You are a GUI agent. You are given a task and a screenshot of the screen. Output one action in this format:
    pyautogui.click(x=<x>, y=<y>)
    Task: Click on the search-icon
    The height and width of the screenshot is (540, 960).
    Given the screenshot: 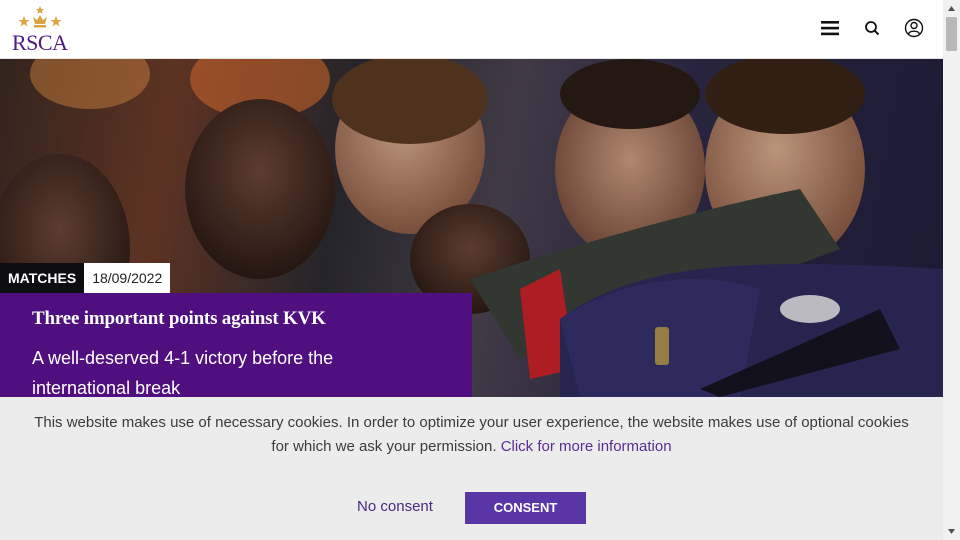 What is the action you would take?
    pyautogui.click(x=872, y=28)
    